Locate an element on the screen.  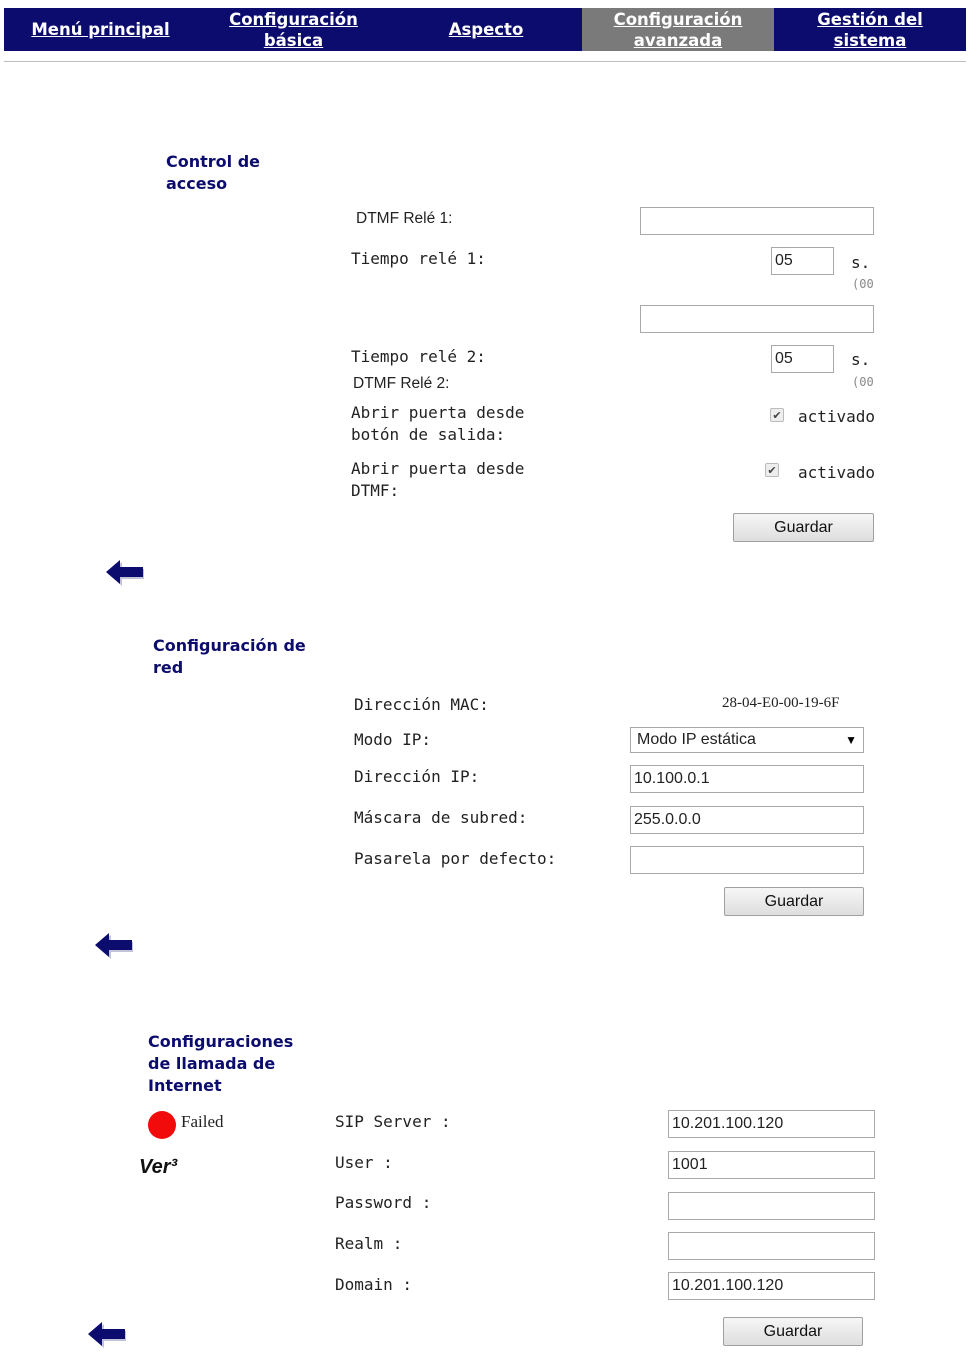
time-relay2-hint: (00 is located at coordinates (863, 382).